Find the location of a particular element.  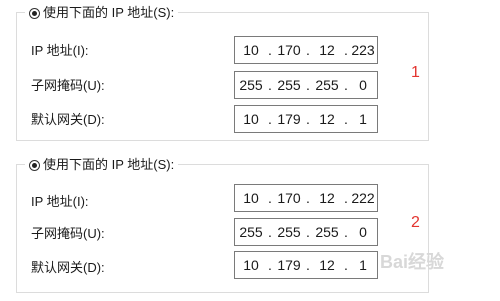

ip-octet-4: 223 is located at coordinates (363, 50).